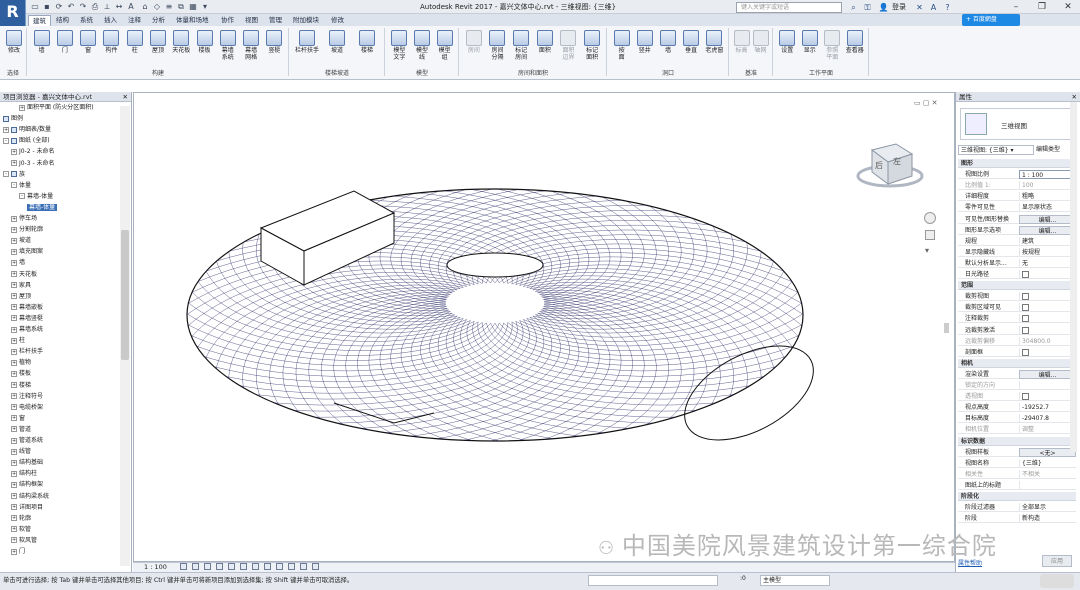  What do you see at coordinates (18, 552) in the screenshot?
I see `browser-item: + 门` at bounding box center [18, 552].